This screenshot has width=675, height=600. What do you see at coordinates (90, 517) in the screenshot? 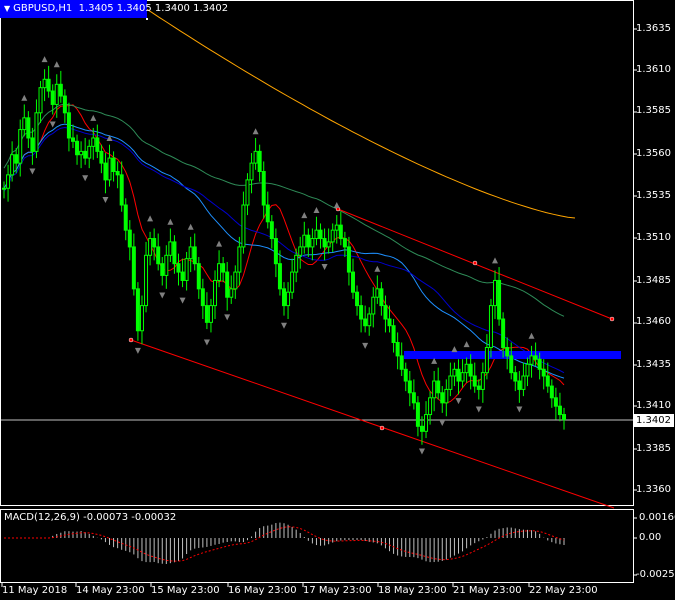
I see `macd-indicator-label: MACD(12,26,9) -0.00073 -0.00032` at bounding box center [90, 517].